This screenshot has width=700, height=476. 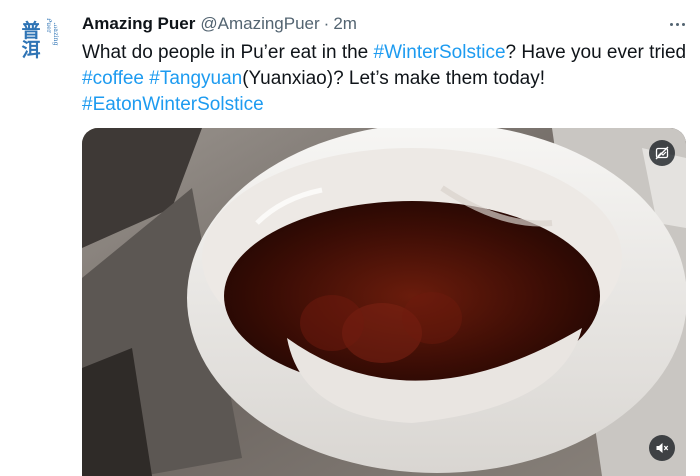 I want to click on avatar-logo-glyph: 普洱, so click(x=31, y=40).